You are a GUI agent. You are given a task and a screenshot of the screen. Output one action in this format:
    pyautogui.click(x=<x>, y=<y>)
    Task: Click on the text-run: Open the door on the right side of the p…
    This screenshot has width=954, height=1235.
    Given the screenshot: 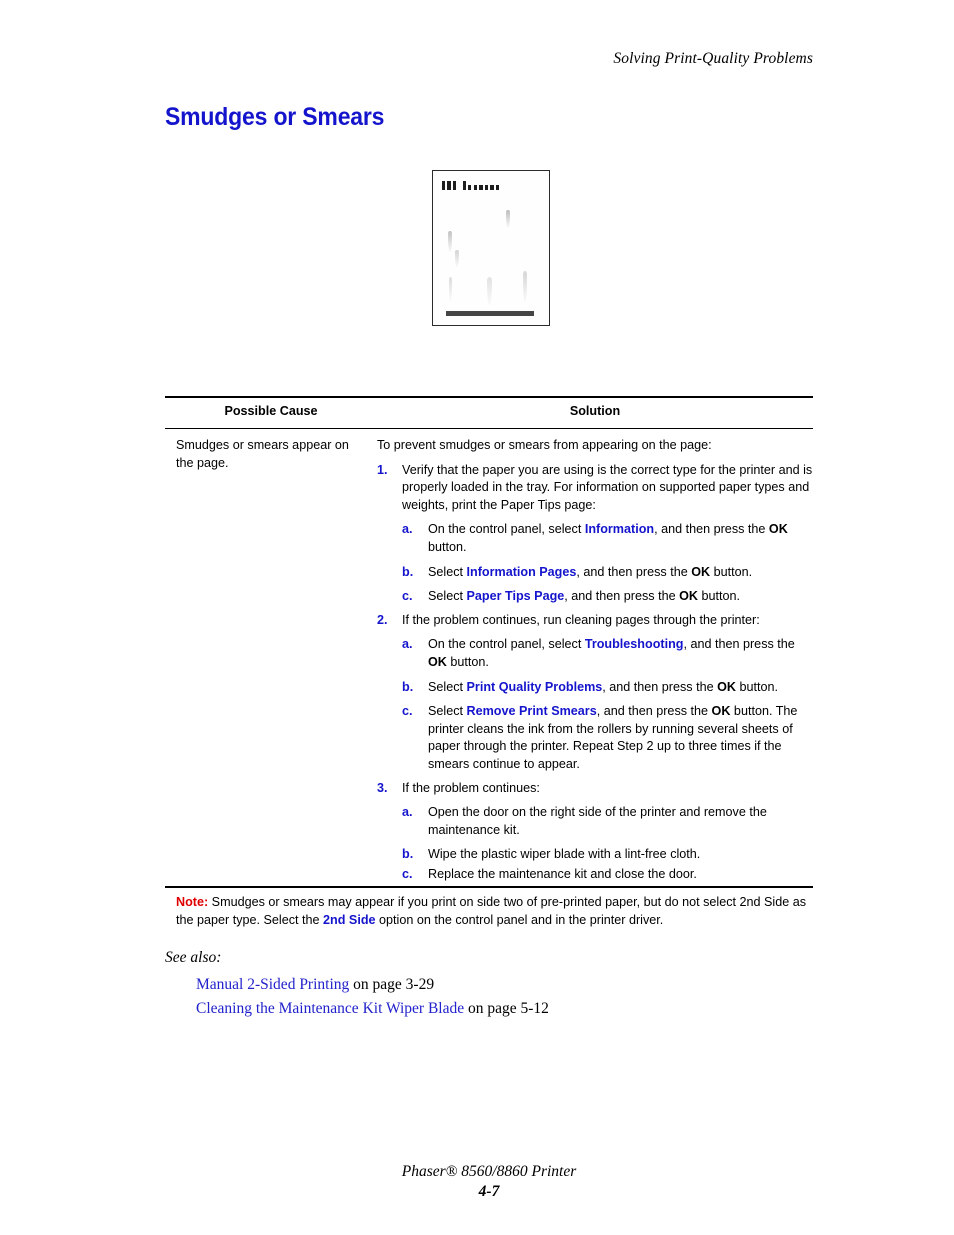 What is the action you would take?
    pyautogui.click(x=597, y=821)
    